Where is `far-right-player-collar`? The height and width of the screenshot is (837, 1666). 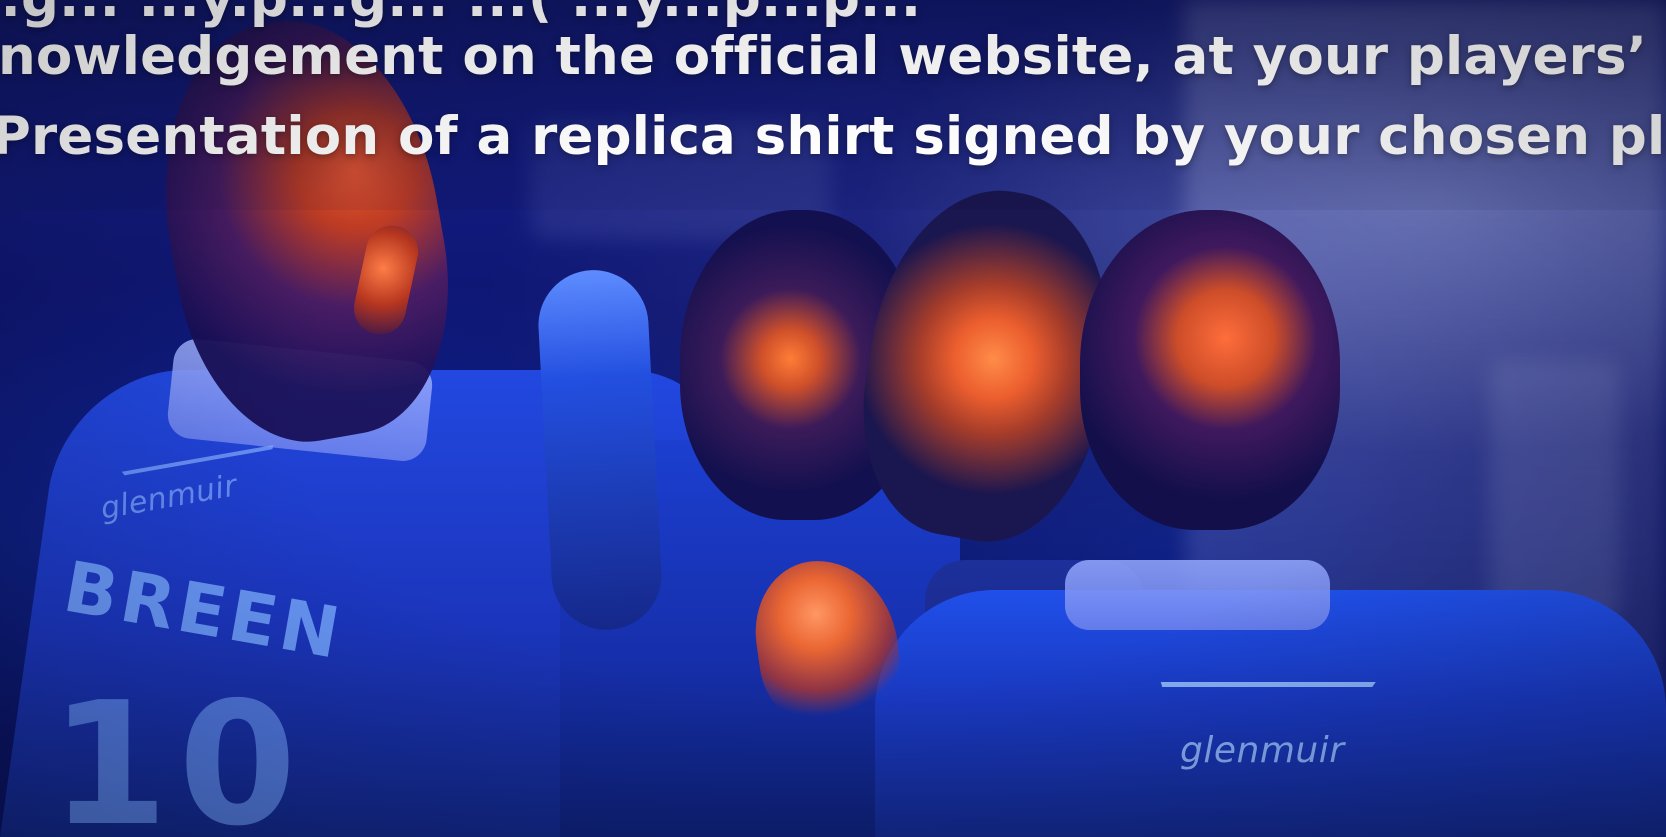
far-right-player-collar is located at coordinates (1197, 595).